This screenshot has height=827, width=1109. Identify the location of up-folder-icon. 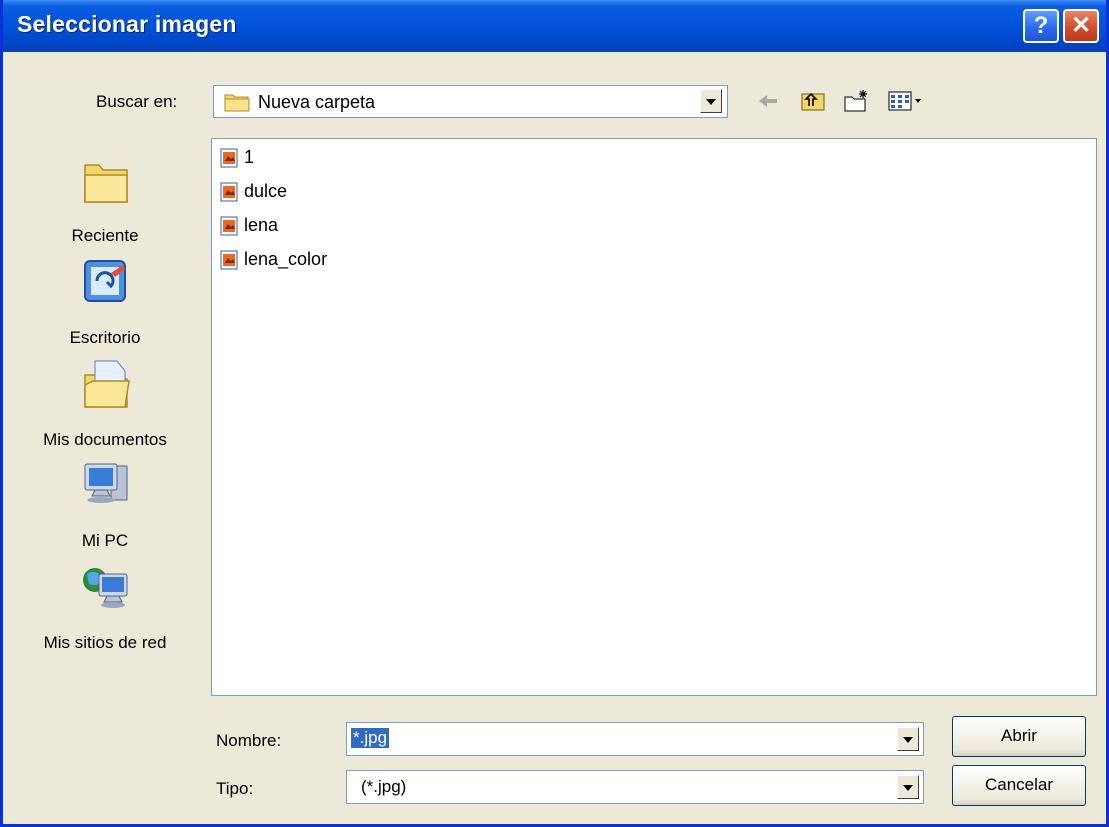
(813, 101).